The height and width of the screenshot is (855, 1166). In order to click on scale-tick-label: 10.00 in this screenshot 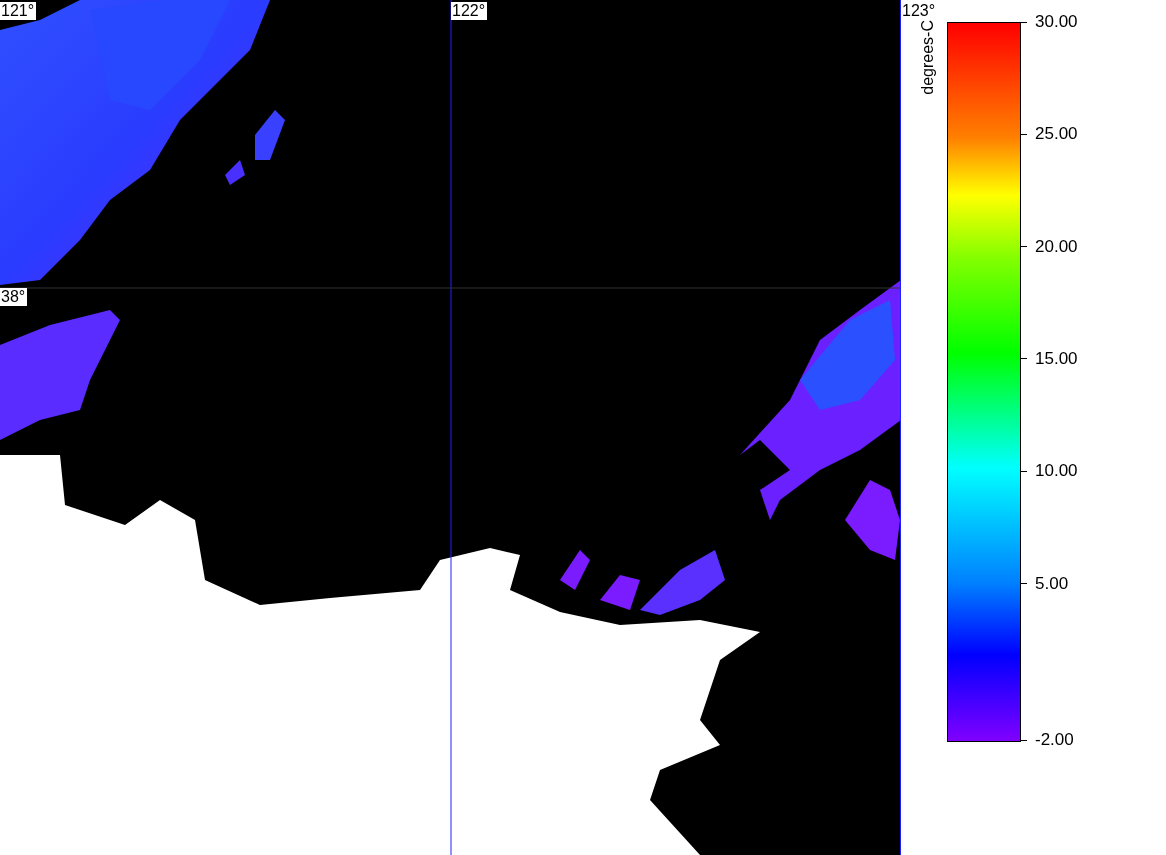, I will do `click(1056, 471)`.